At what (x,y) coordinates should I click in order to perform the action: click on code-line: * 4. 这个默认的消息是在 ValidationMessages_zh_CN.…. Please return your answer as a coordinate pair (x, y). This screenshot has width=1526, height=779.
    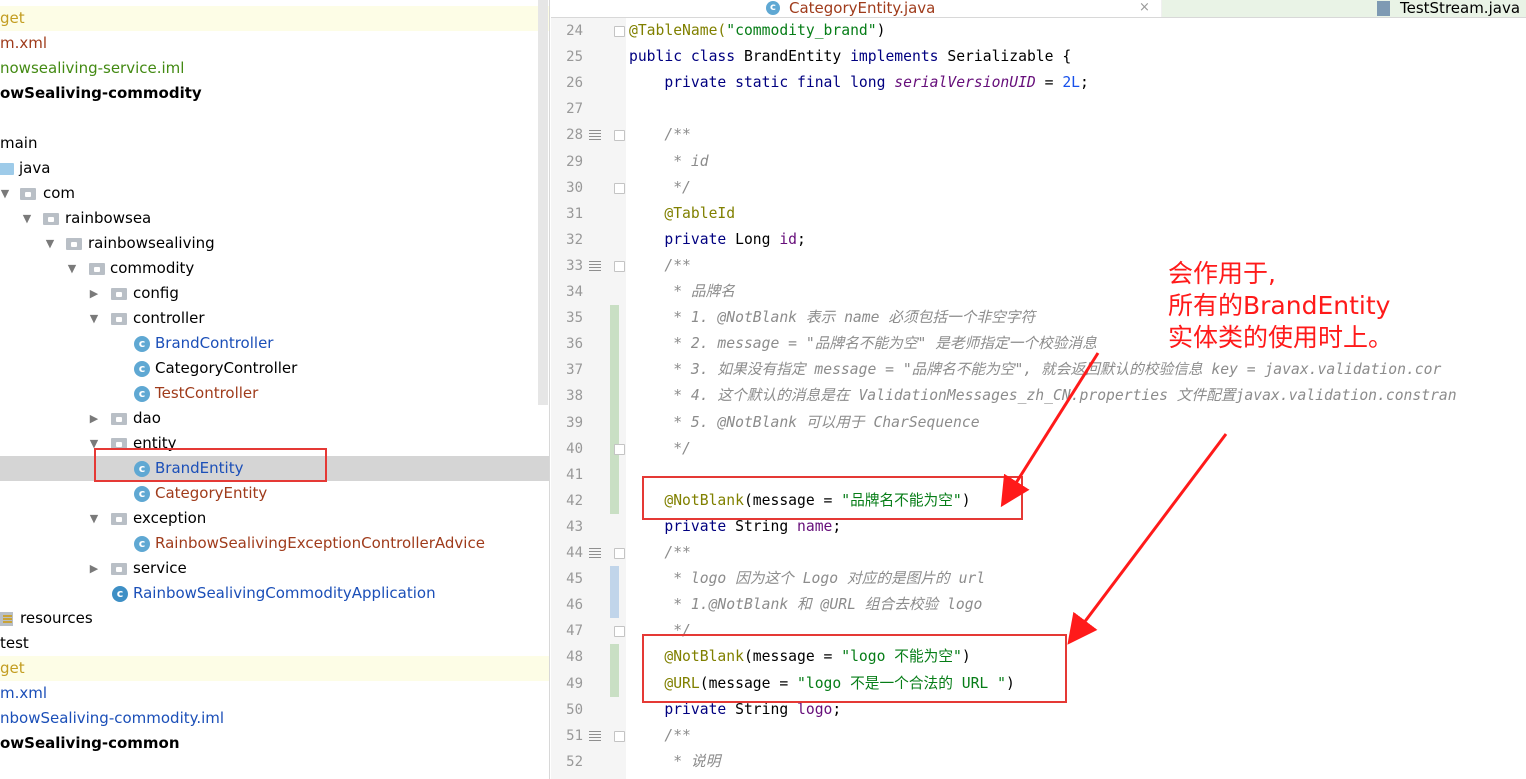
    Looking at the image, I should click on (1042, 396).